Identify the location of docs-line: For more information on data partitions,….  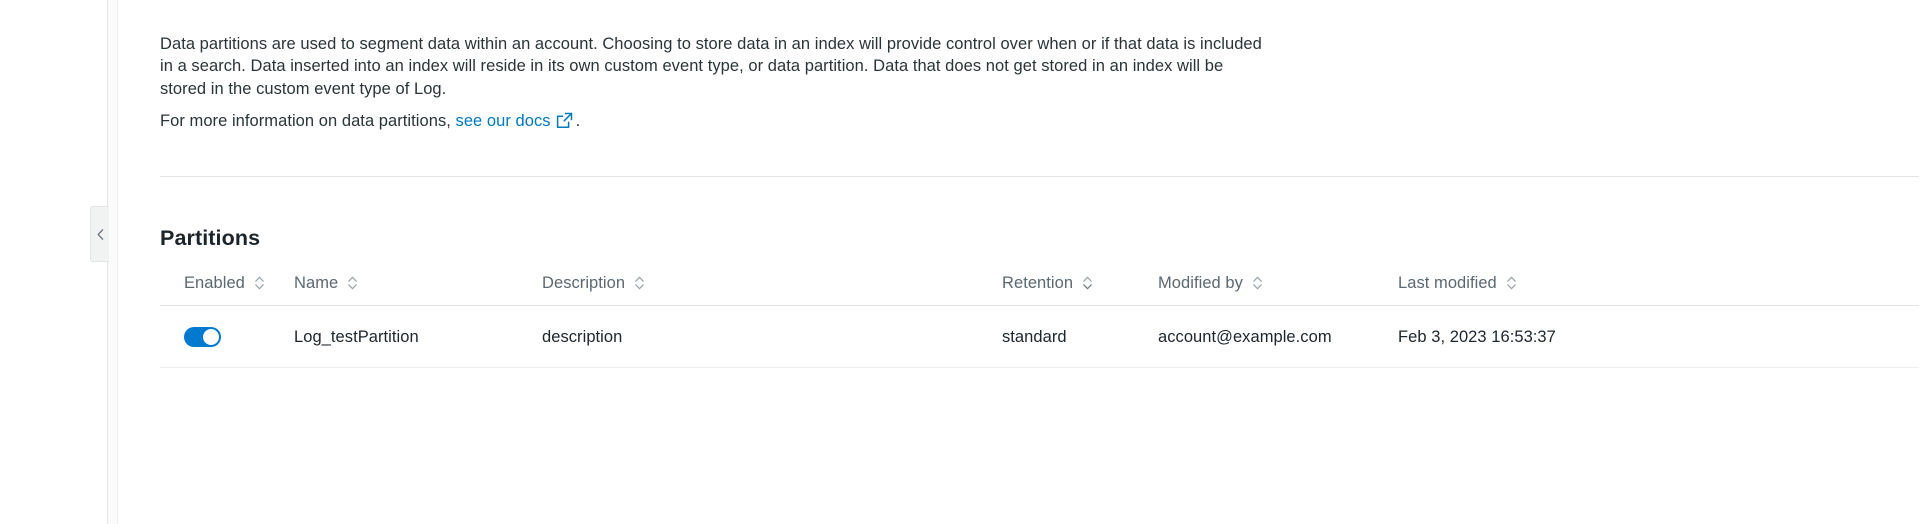
(370, 121).